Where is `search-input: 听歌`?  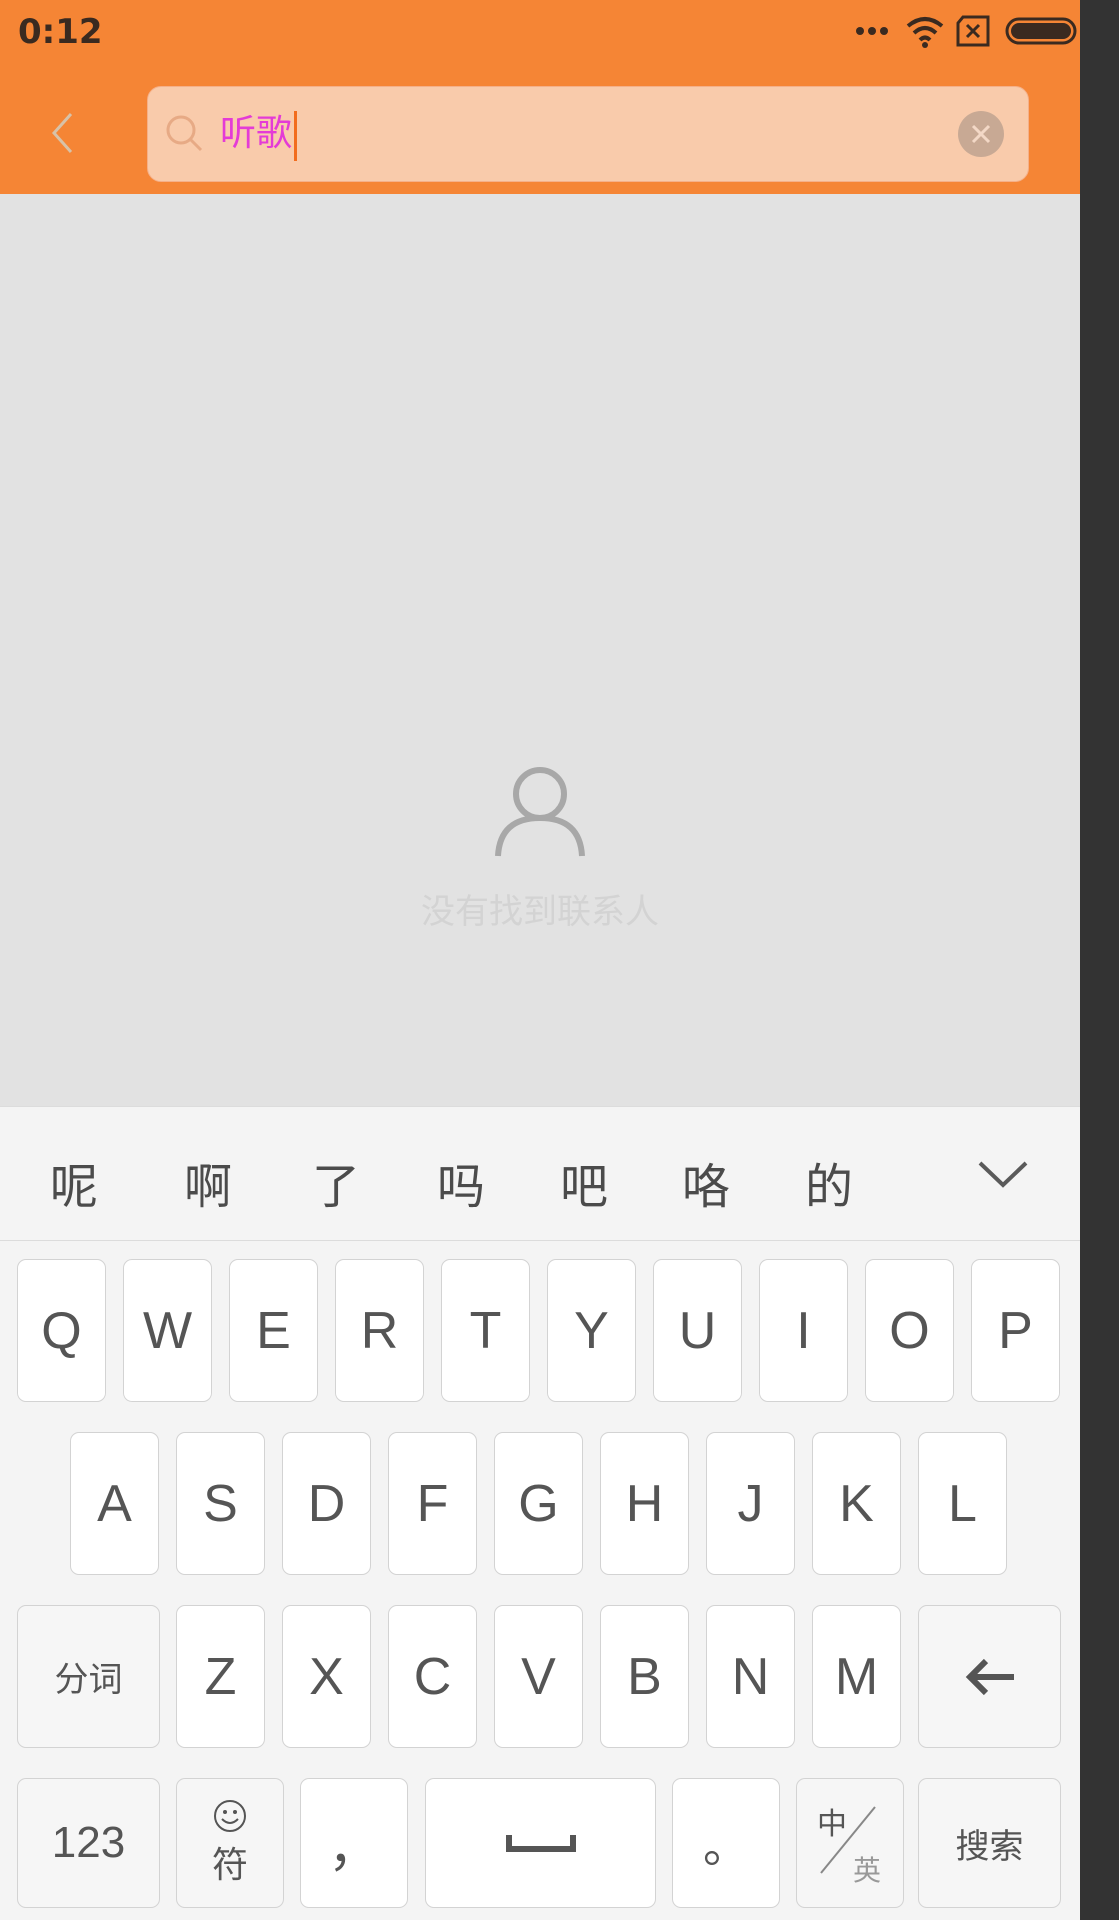
search-input: 听歌 is located at coordinates (256, 134).